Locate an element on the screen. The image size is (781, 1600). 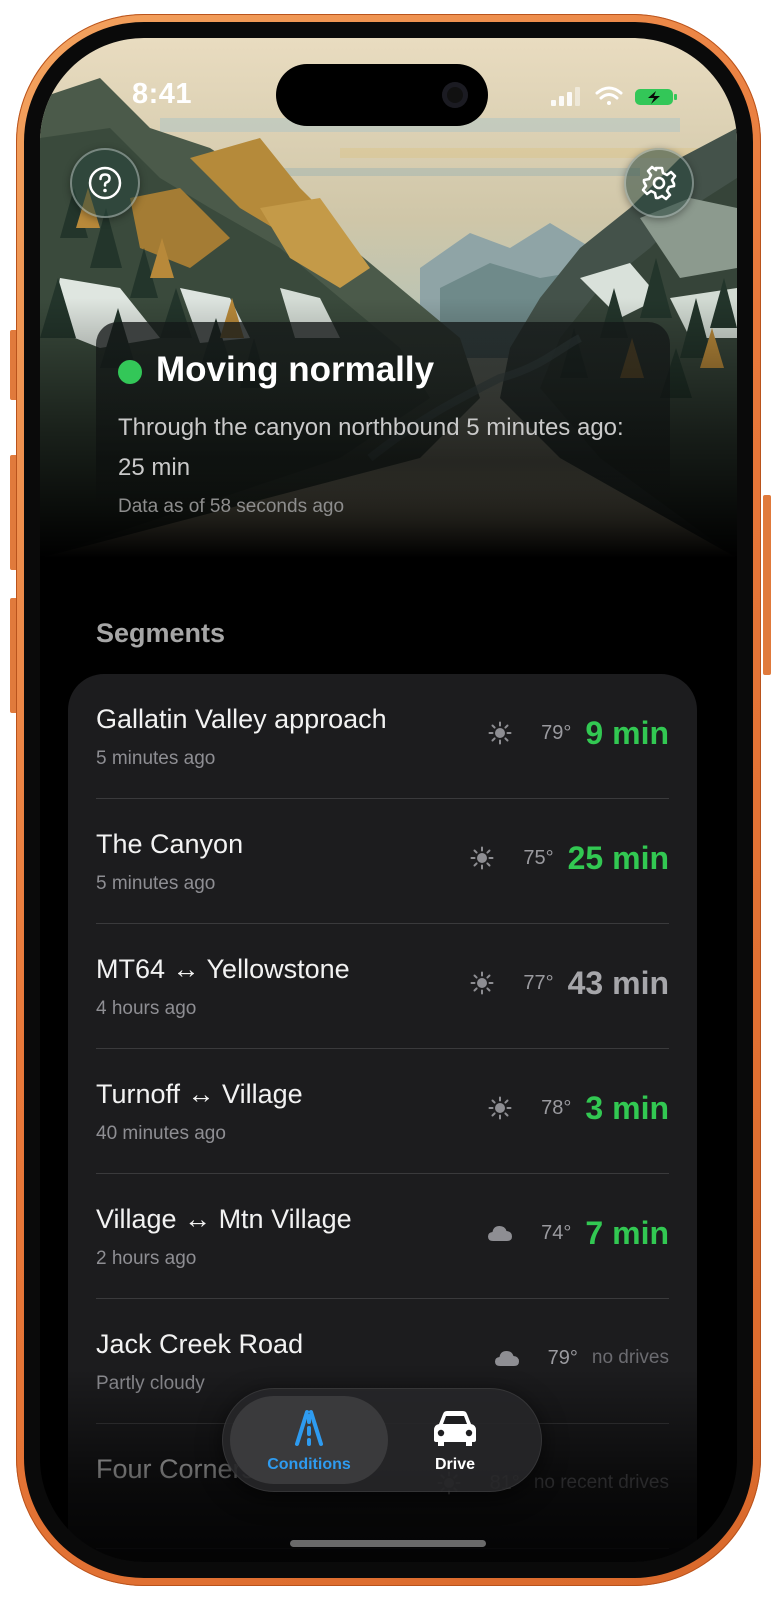
settings-button is located at coordinates (659, 183).